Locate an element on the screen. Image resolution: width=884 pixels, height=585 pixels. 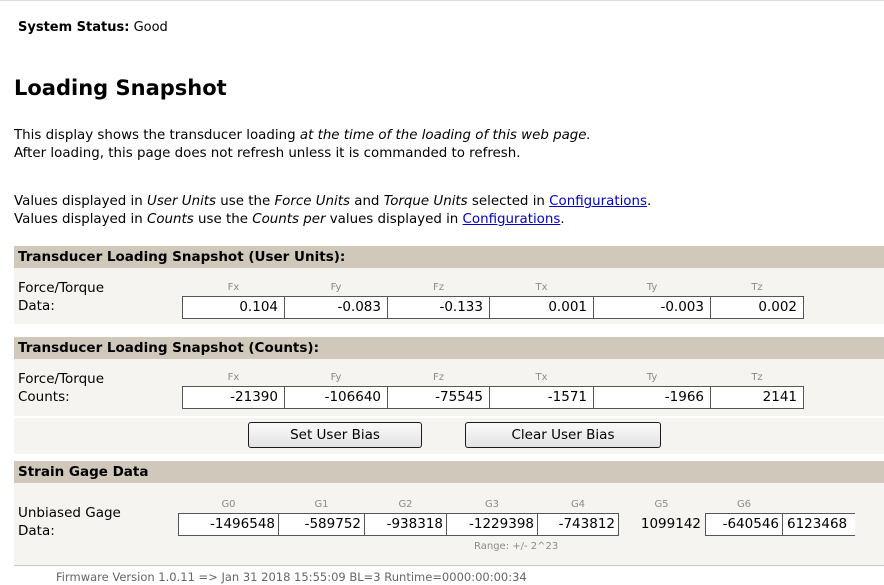
user-units-cell: Ty -0.003 is located at coordinates (652, 300).